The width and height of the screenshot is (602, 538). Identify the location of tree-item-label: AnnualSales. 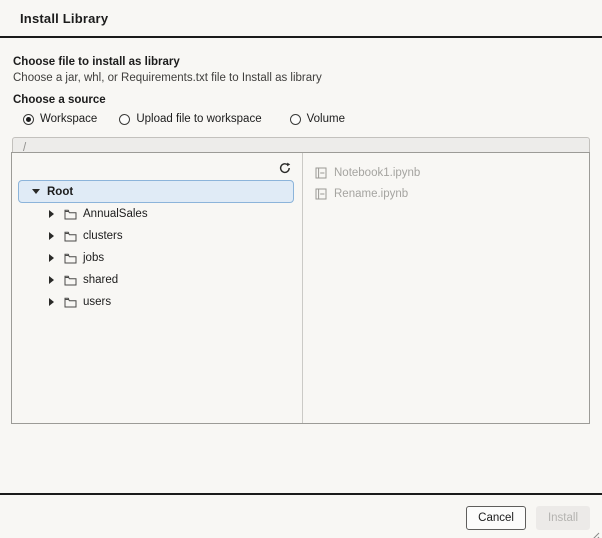
(115, 214).